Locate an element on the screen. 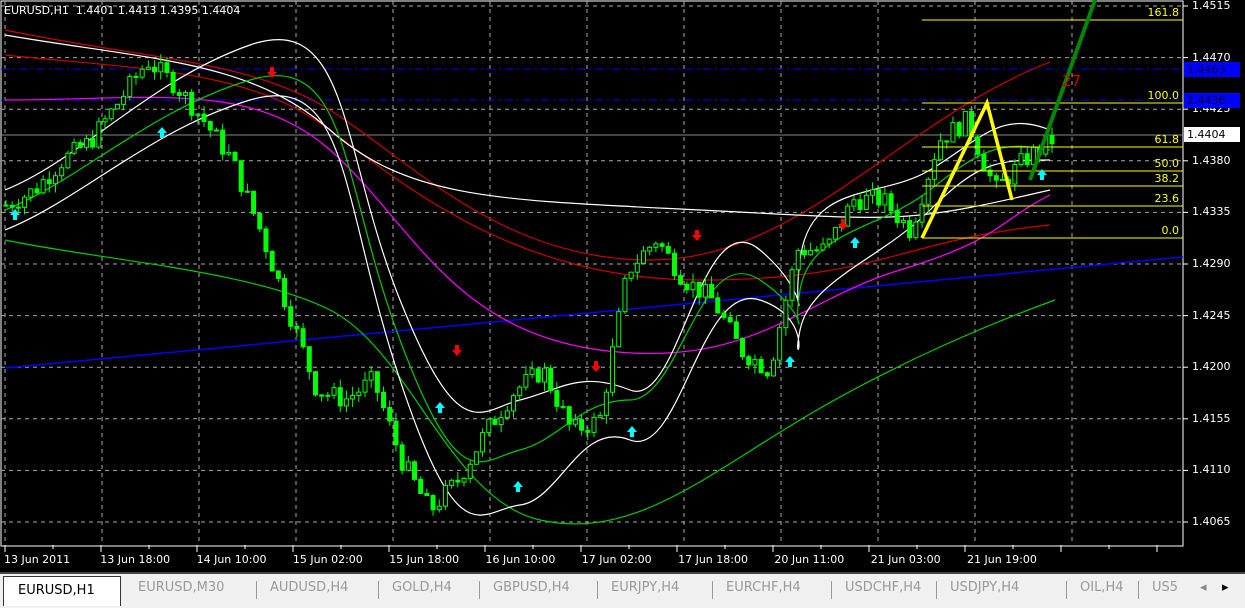  price-tick: 1.4290 is located at coordinates (1211, 263).